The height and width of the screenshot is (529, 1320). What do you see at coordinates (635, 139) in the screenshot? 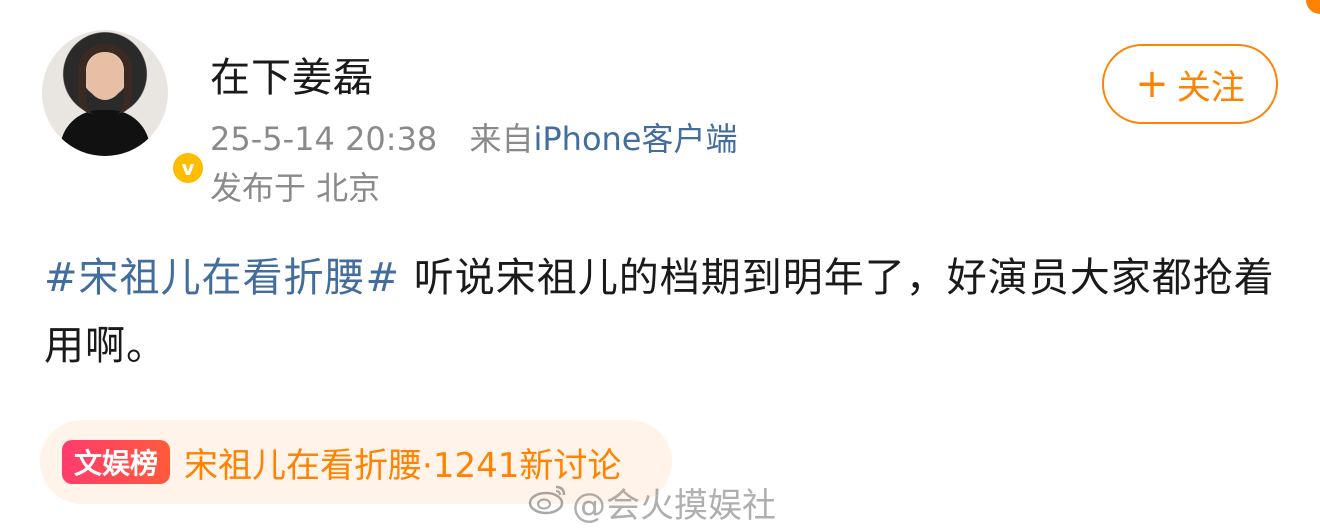
I see `source-link: iPhone客户端` at bounding box center [635, 139].